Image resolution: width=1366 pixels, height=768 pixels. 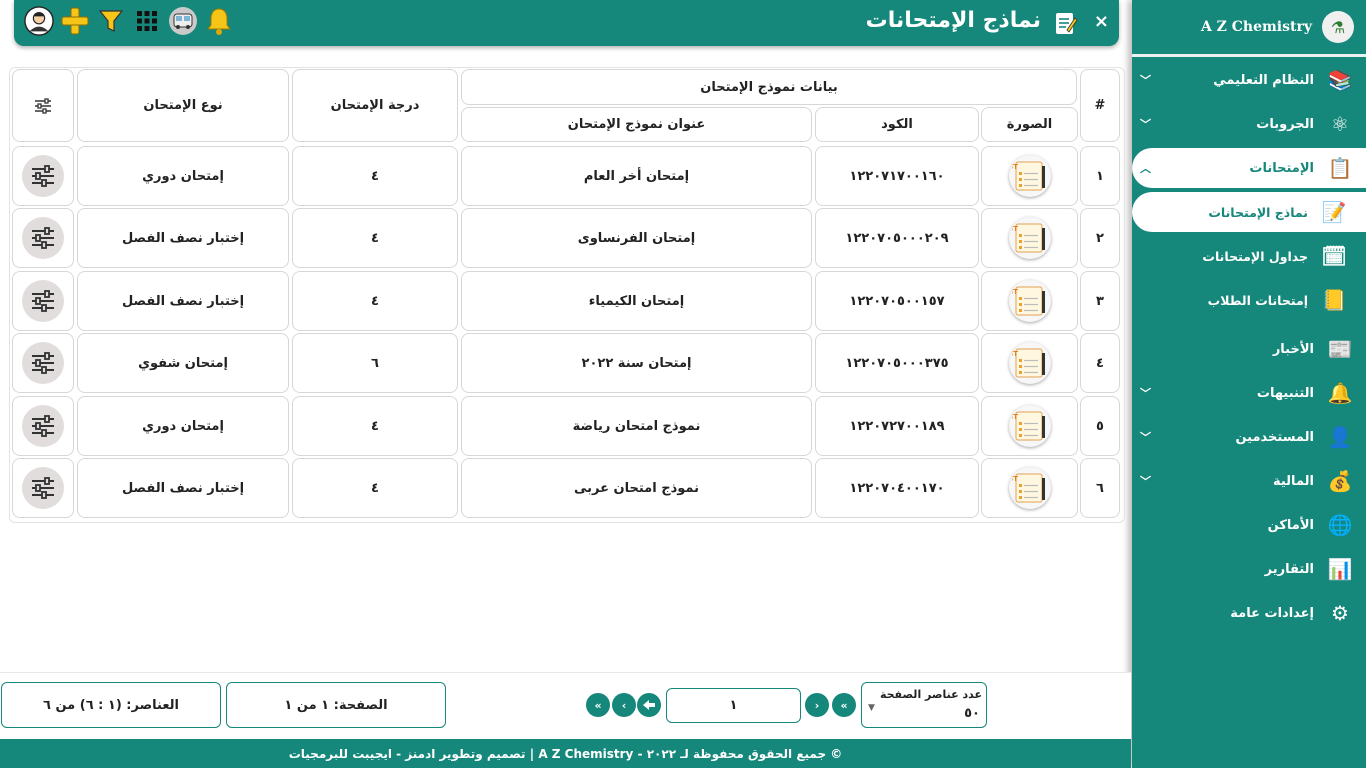 I want to click on row-title: إمتحان الكيمياء, so click(x=636, y=301).